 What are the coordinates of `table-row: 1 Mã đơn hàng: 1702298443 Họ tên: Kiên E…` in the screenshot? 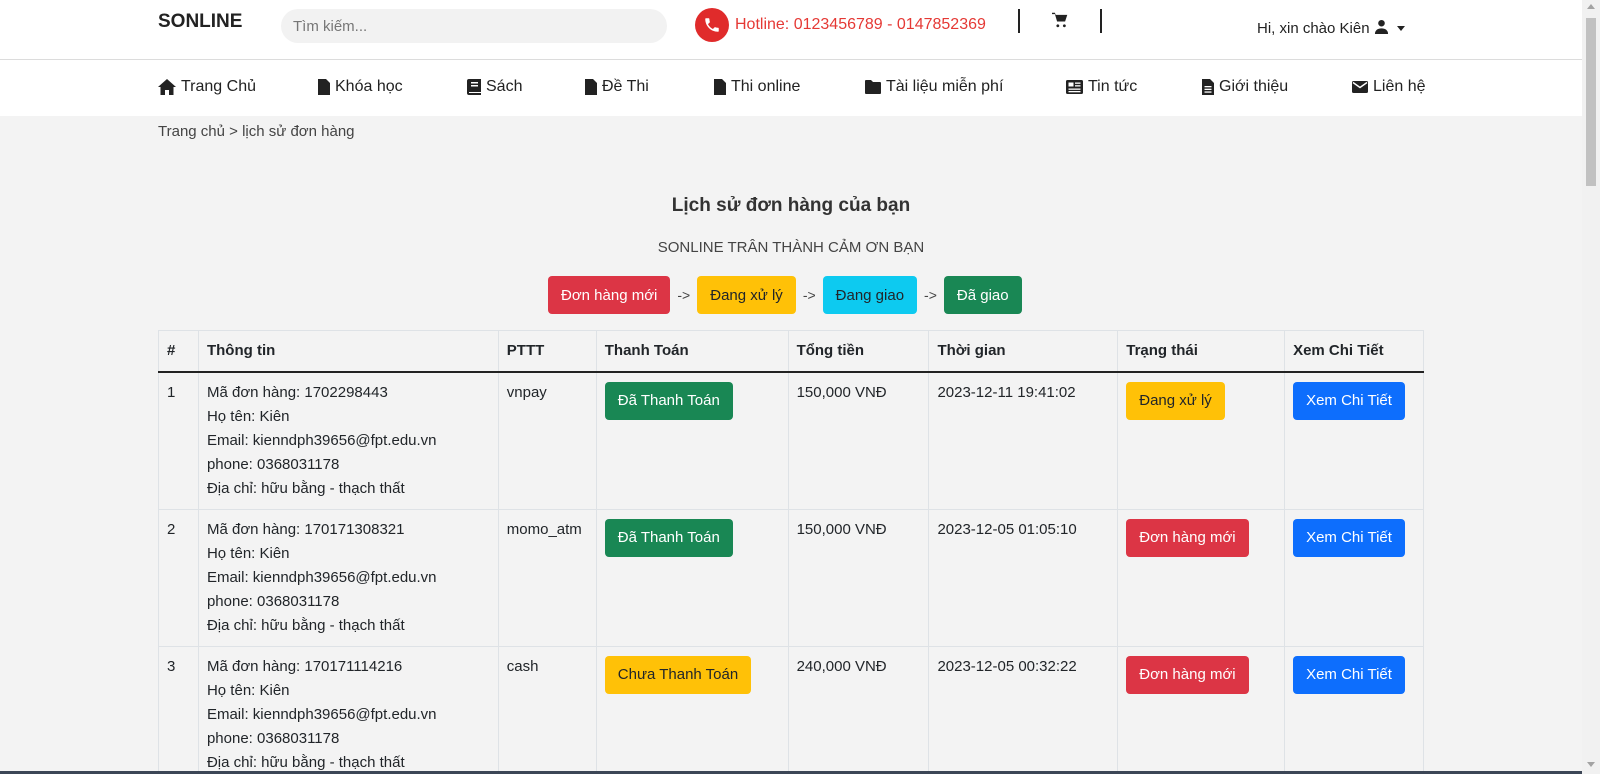 It's located at (791, 440).